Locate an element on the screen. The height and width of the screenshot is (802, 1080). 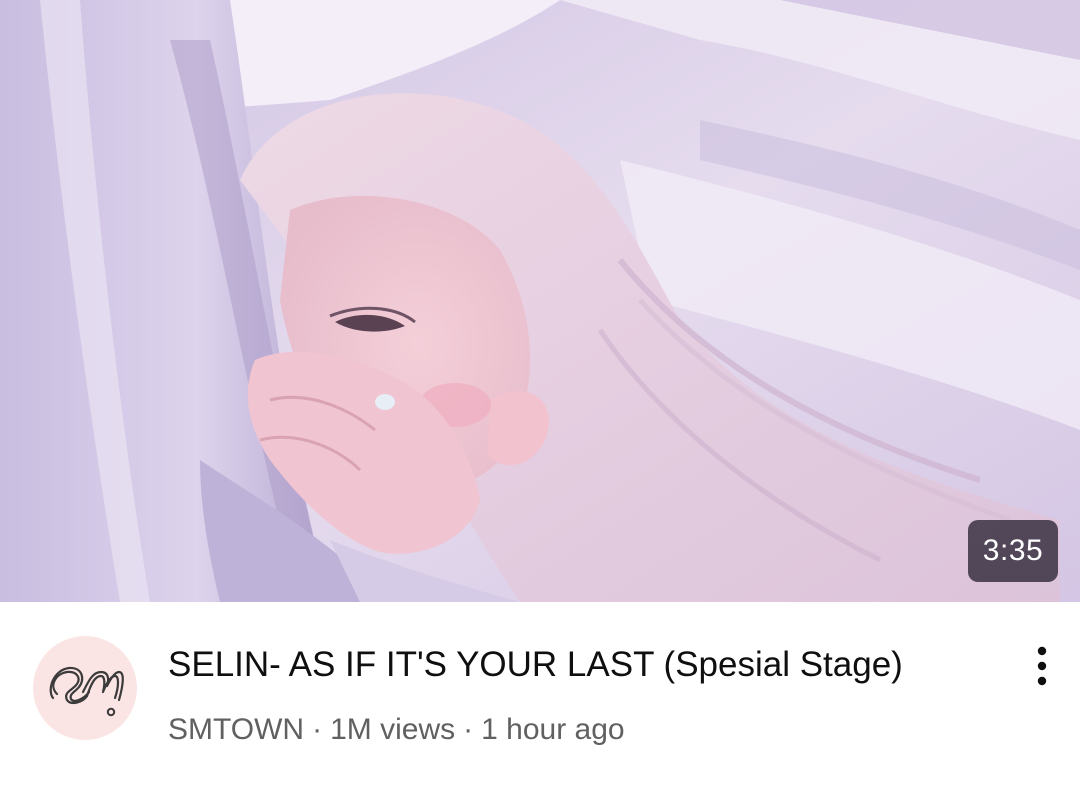
channel-name: SMTOWN is located at coordinates (236, 729).